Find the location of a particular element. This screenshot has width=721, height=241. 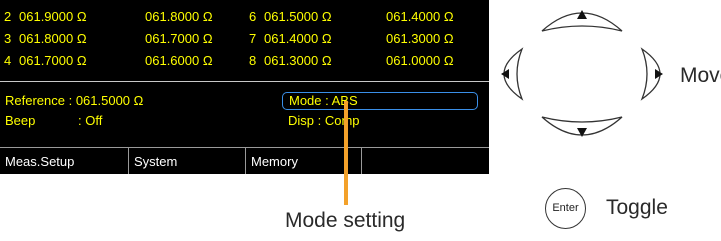

status-divider is located at coordinates (244, 81).